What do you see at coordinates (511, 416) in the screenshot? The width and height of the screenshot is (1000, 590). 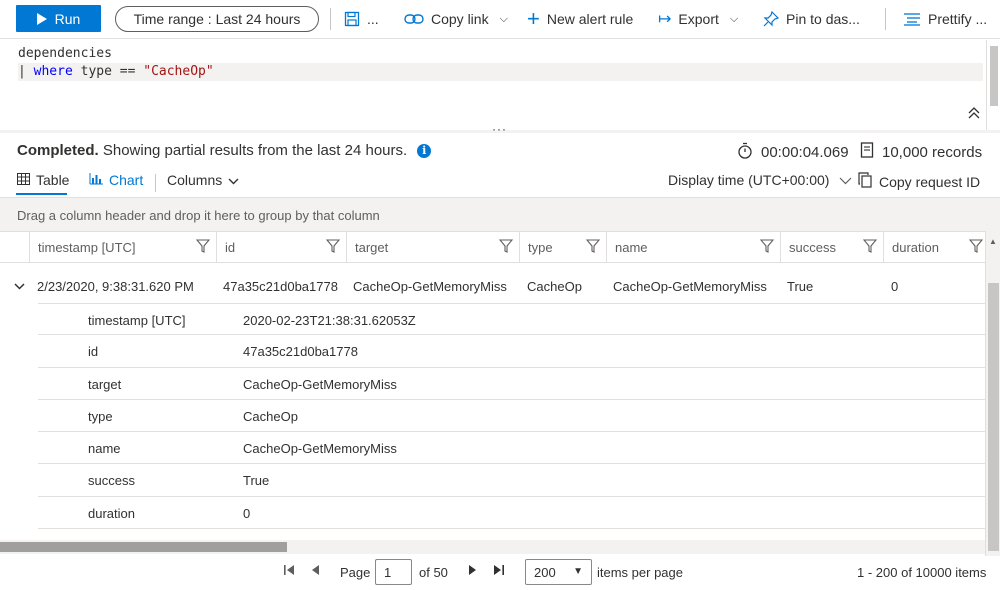 I see `detail-row: typeCacheOp` at bounding box center [511, 416].